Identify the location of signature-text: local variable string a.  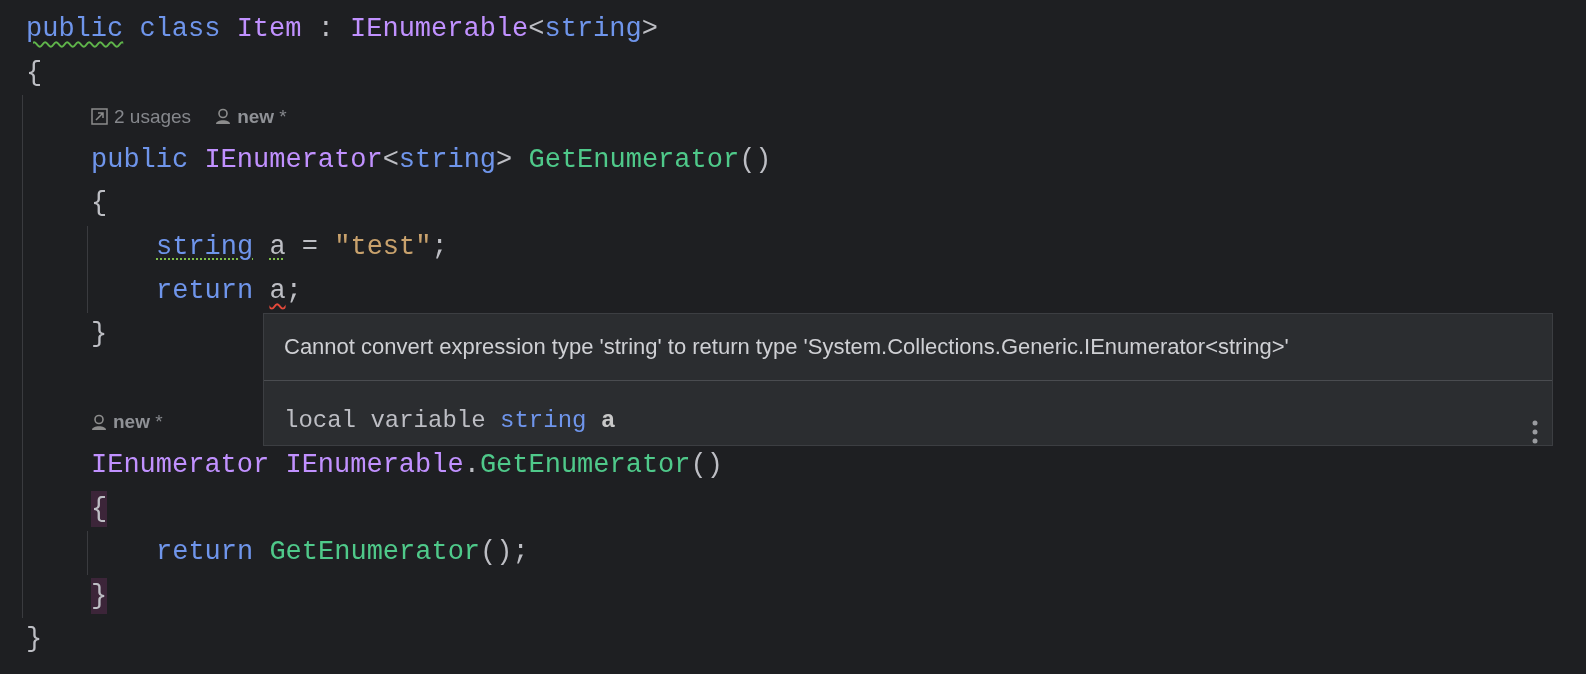
(450, 420).